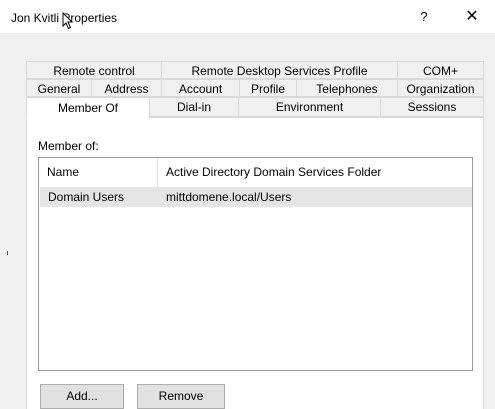  What do you see at coordinates (279, 70) in the screenshot?
I see `tab-remote-desktop-services-profile: Remote Desktop Services Profile` at bounding box center [279, 70].